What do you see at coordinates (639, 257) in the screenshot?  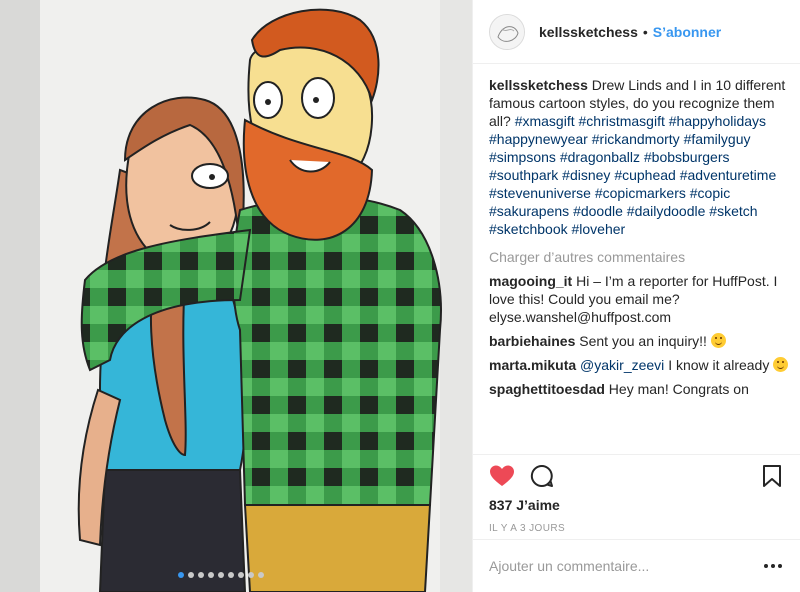 I see `load-more-comments-button: Charger d’autres commentaires` at bounding box center [639, 257].